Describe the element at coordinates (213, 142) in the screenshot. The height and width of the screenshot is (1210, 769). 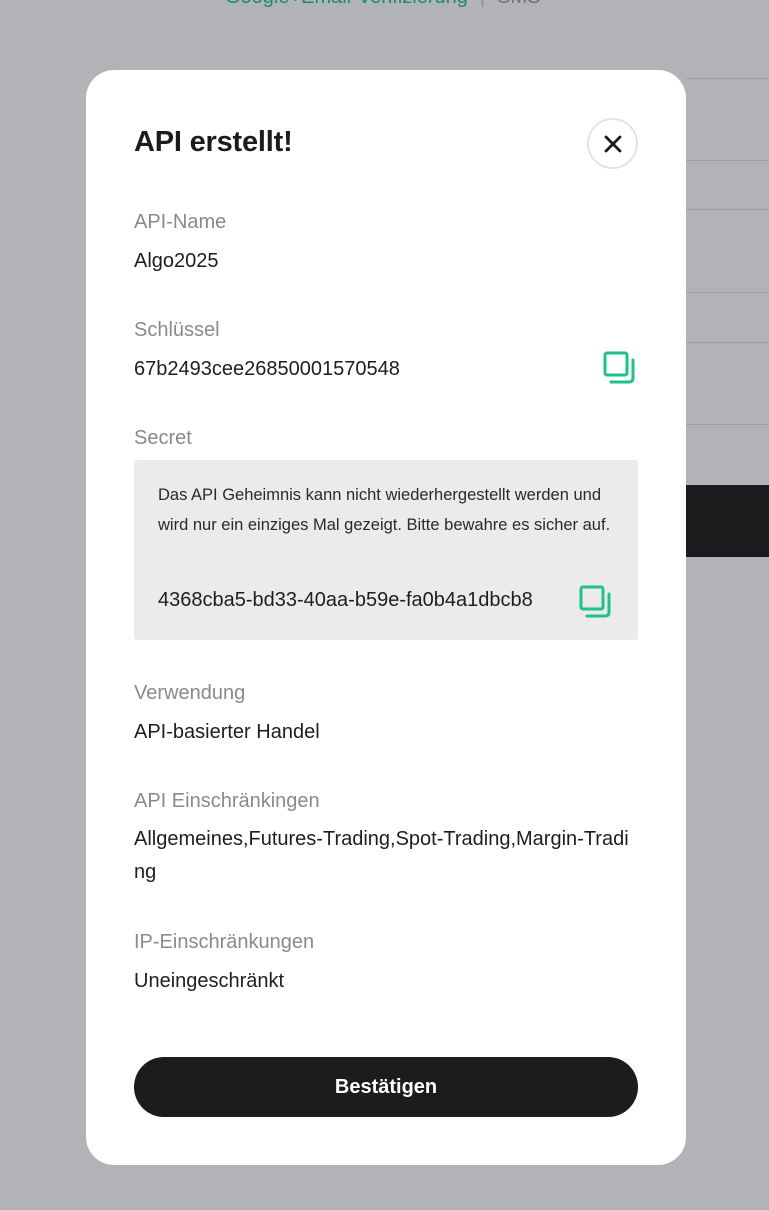
I see `modal-title: API erstellt!` at that location.